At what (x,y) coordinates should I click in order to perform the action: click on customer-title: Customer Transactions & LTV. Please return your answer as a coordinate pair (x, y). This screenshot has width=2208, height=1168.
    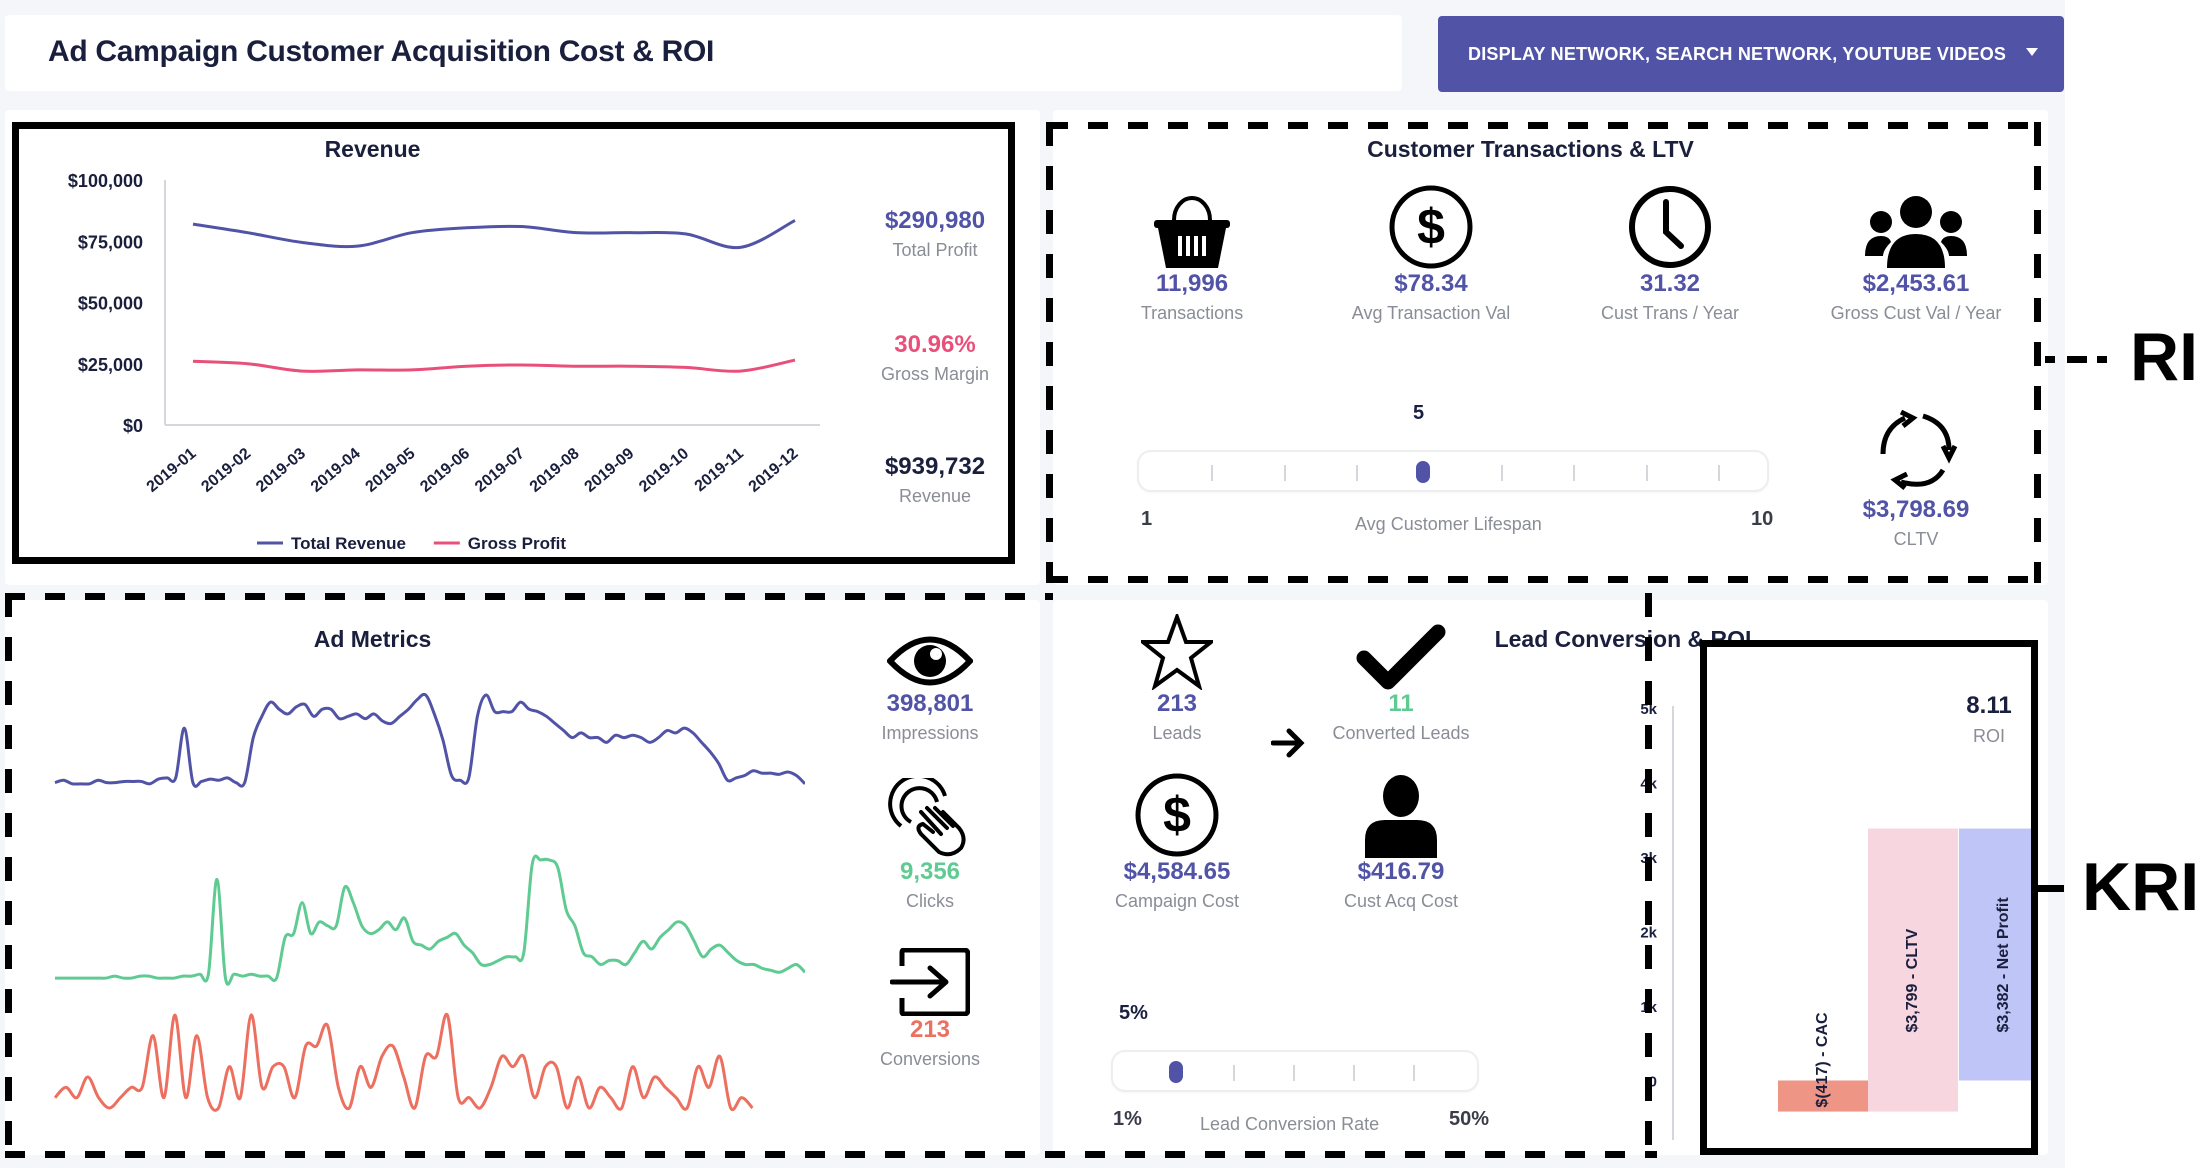
    Looking at the image, I should click on (1530, 149).